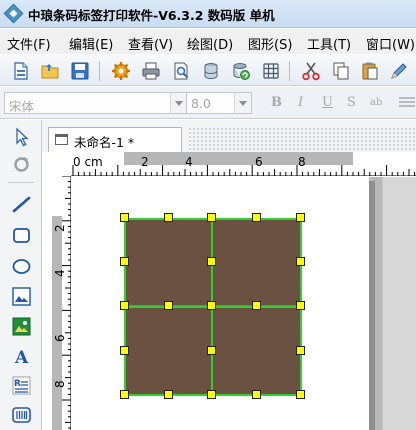 The image size is (416, 430). I want to click on main-toolbar, so click(208, 70).